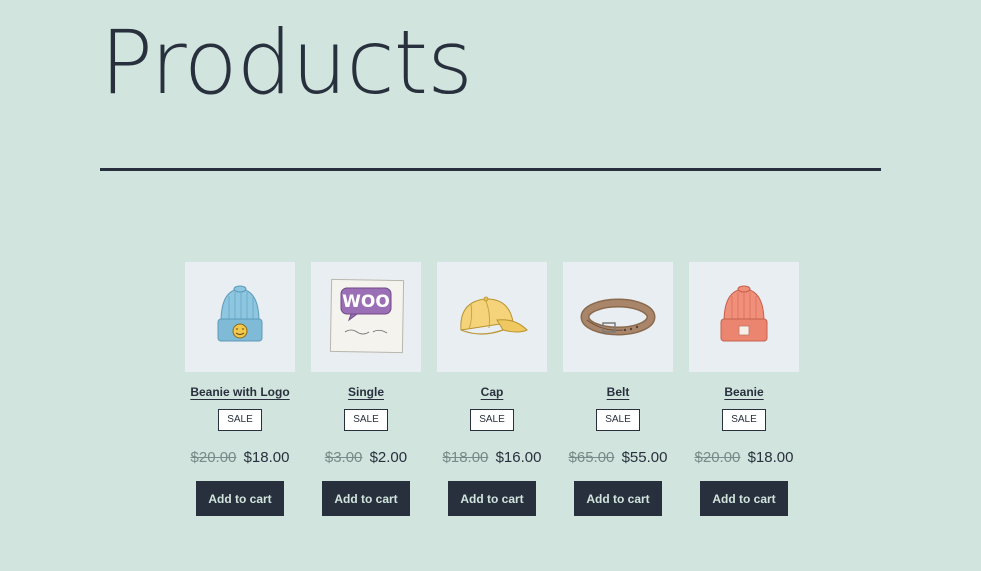 The height and width of the screenshot is (571, 981). What do you see at coordinates (343, 457) in the screenshot?
I see `regular-price: $3.00` at bounding box center [343, 457].